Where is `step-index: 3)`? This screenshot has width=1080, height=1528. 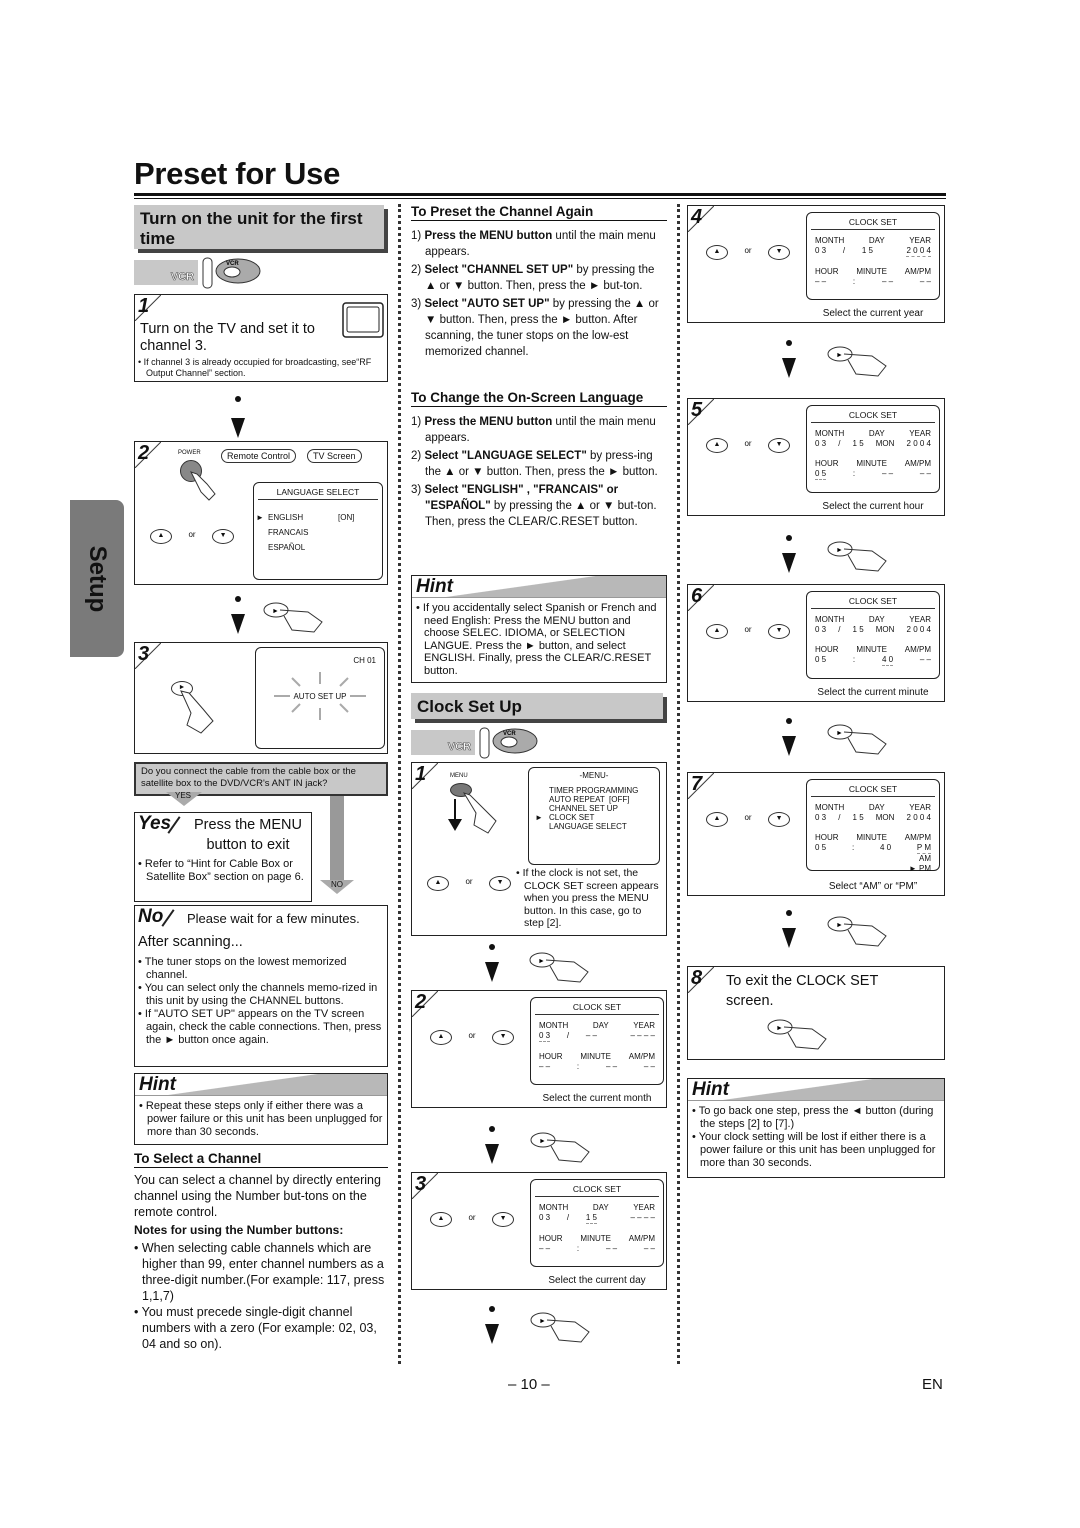
step-index: 3) is located at coordinates (416, 304).